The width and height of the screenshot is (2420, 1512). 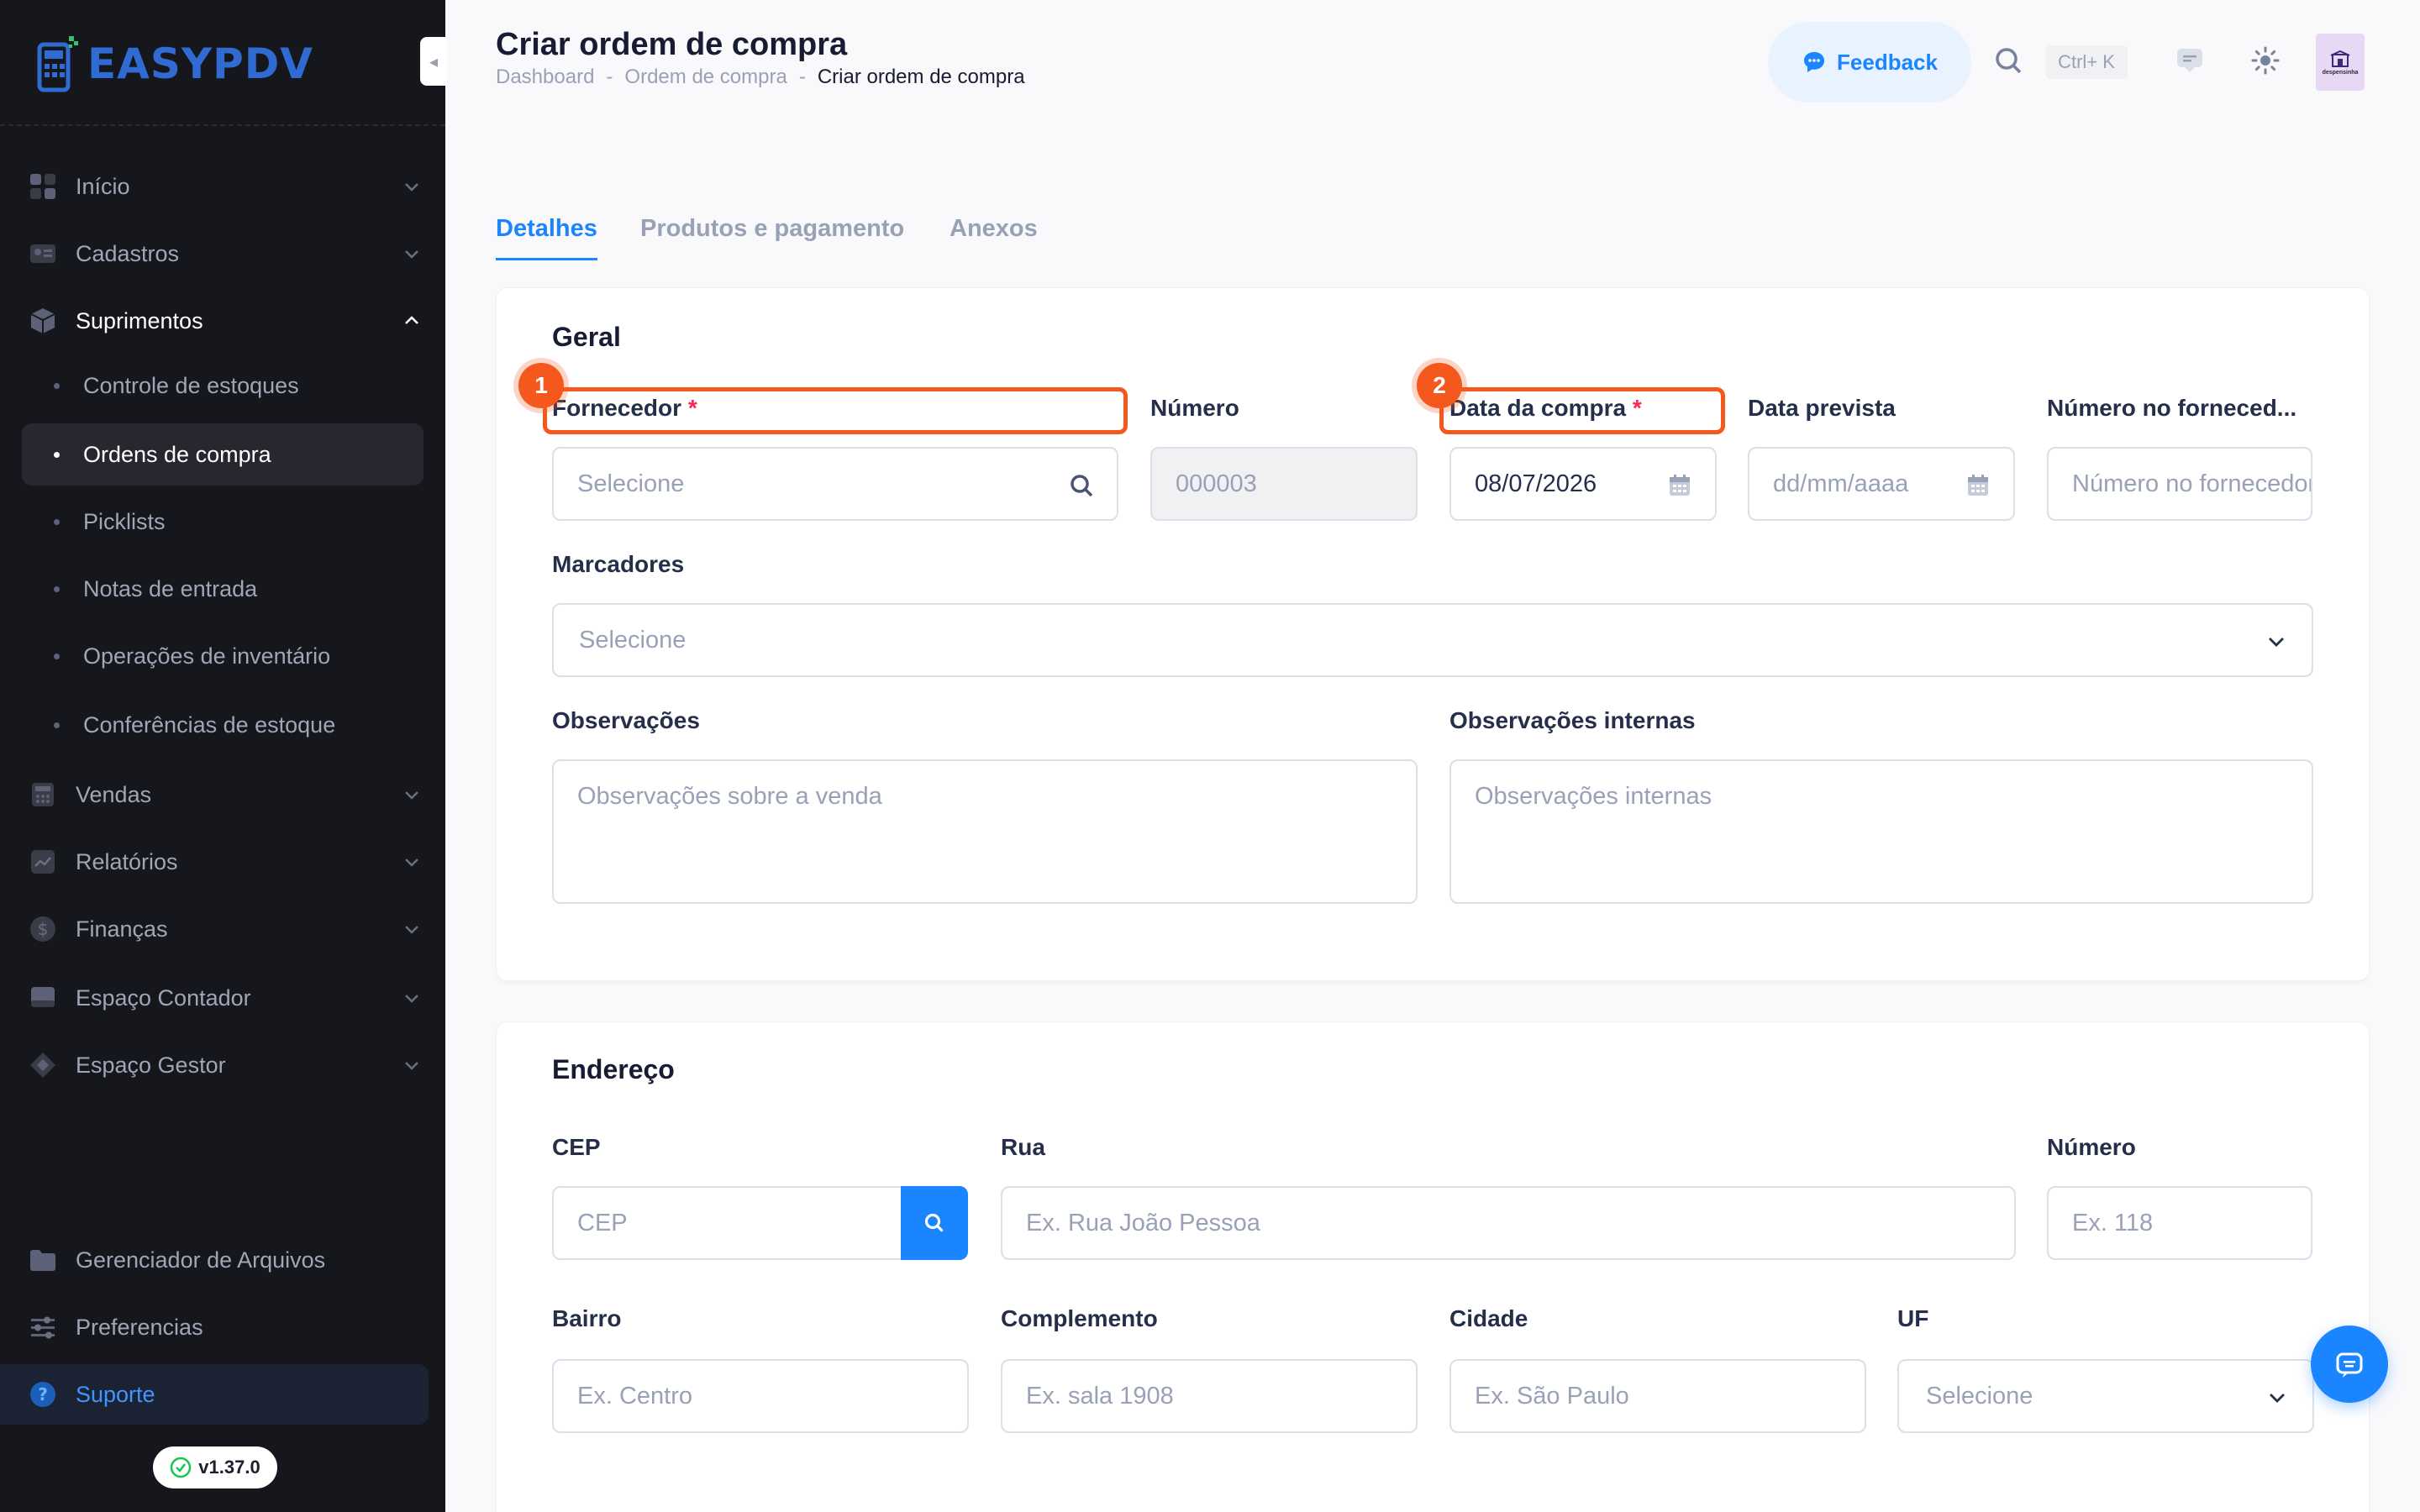 I want to click on sidebar-subitem-controle-estoques: Controle de estoques, so click(x=223, y=385).